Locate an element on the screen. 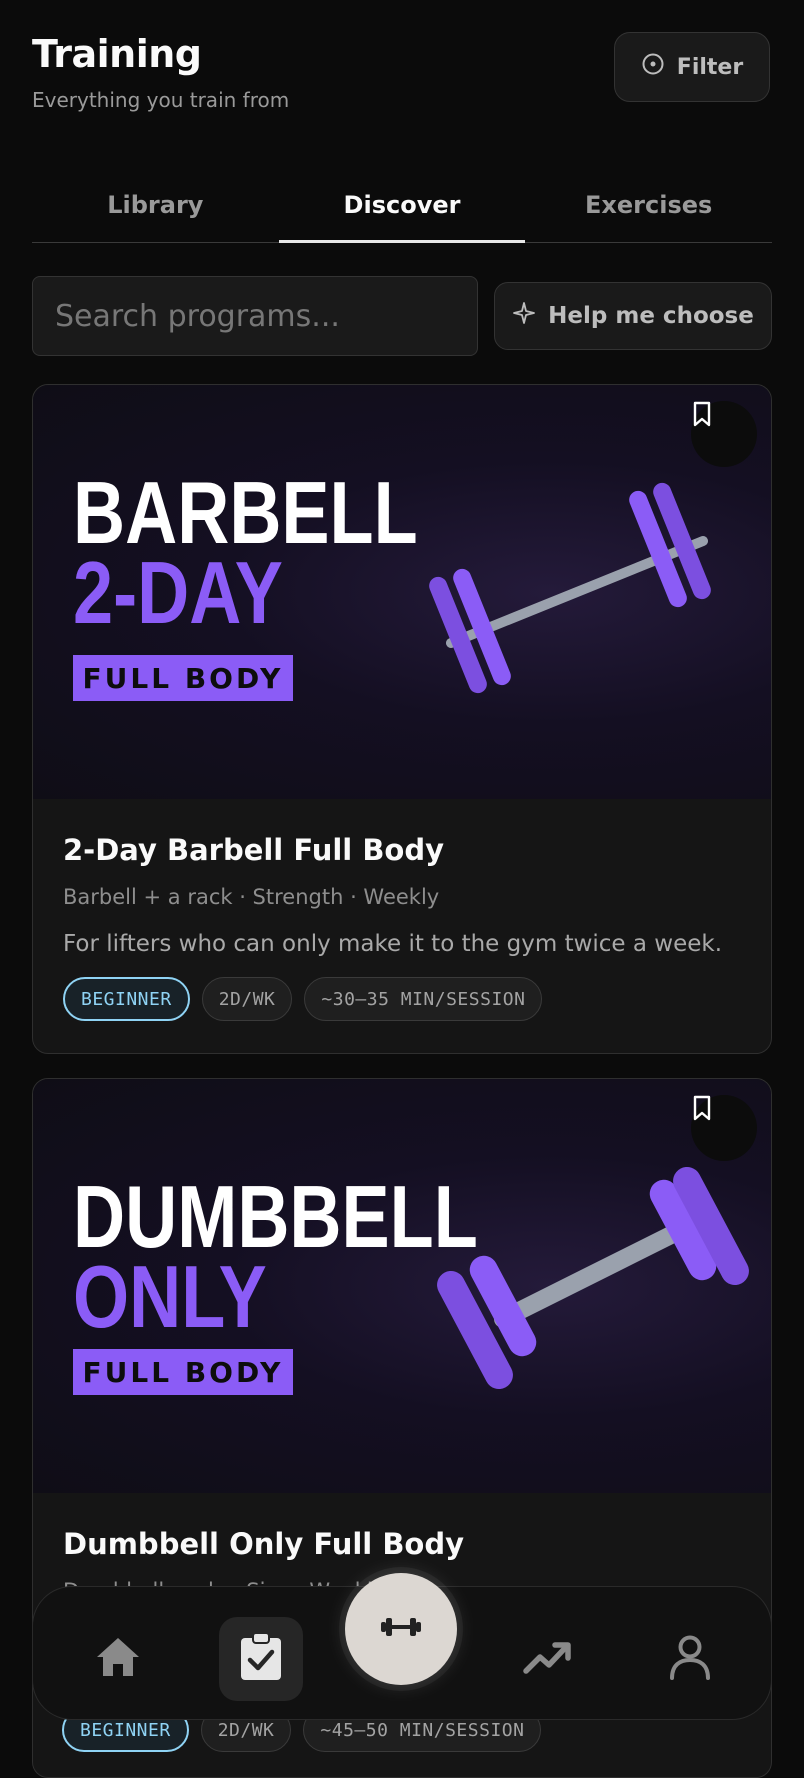 The image size is (804, 1778). program-meta: Barbell + a rack · Strength · Weekly is located at coordinates (251, 897).